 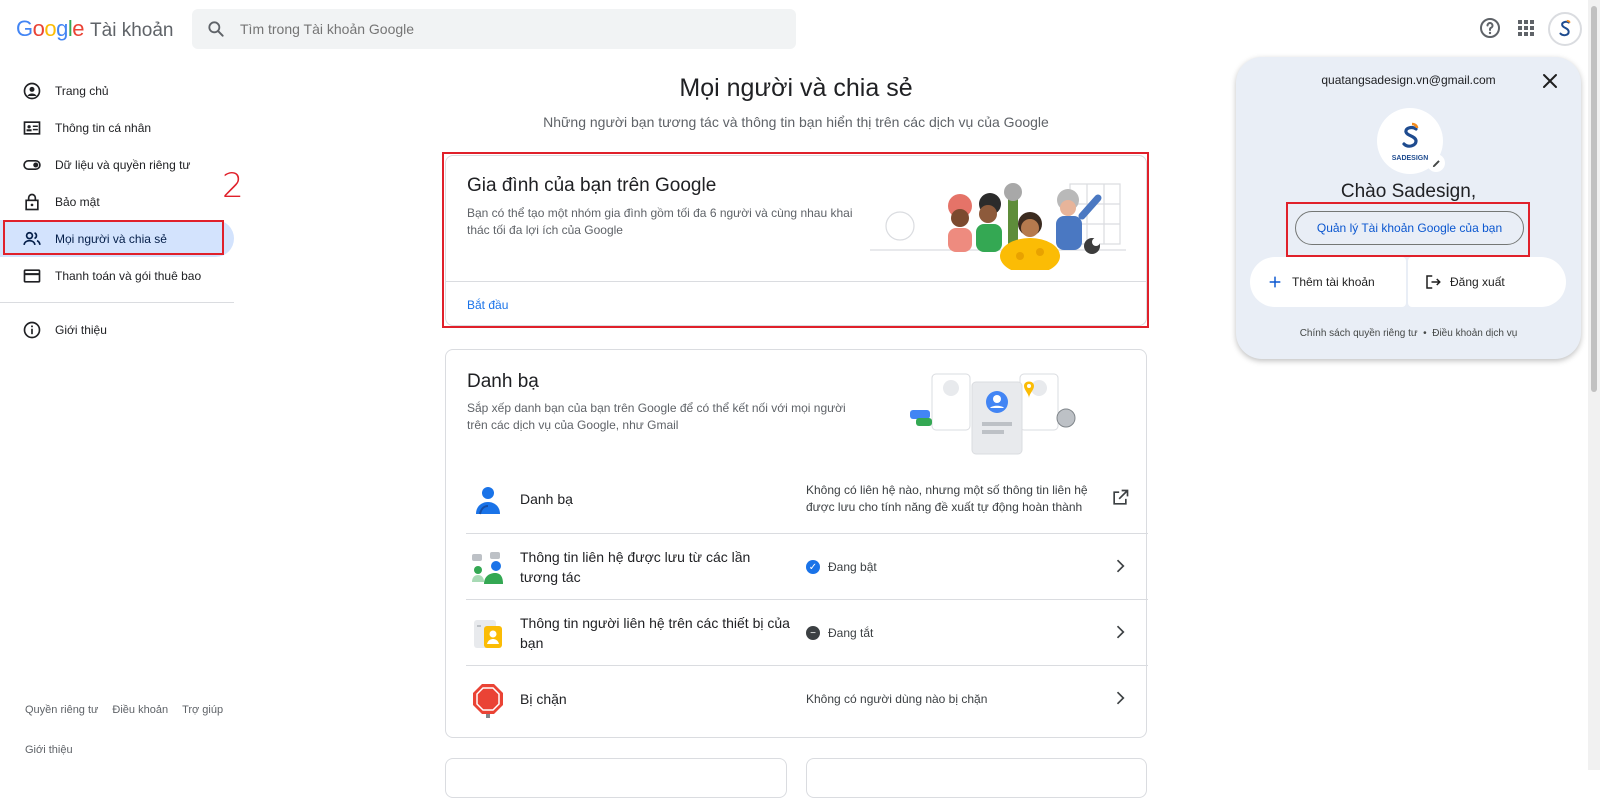 What do you see at coordinates (510, 29) in the screenshot?
I see `search-input` at bounding box center [510, 29].